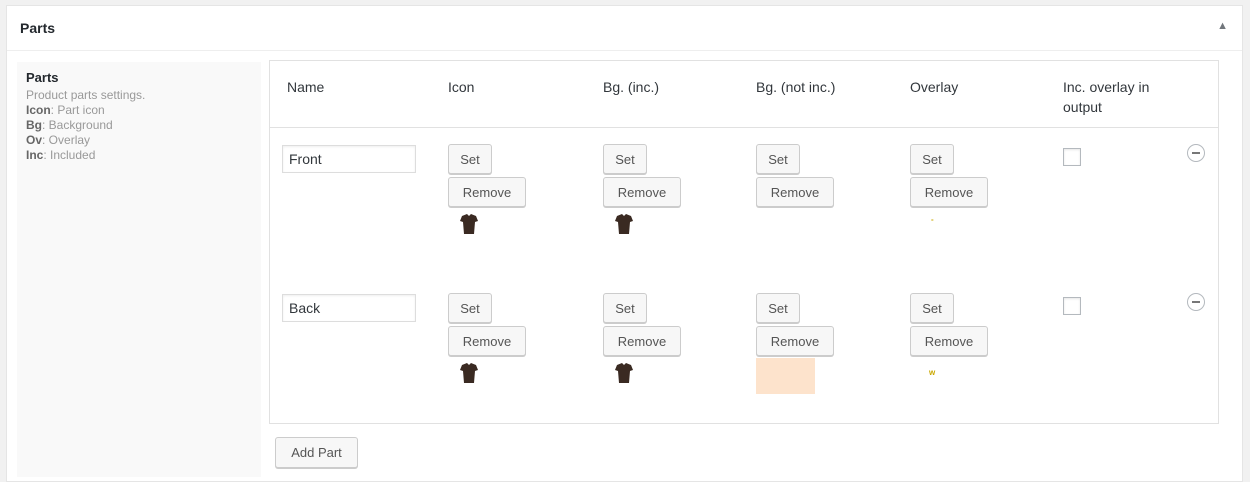 The width and height of the screenshot is (1250, 482). Describe the element at coordinates (86, 95) in the screenshot. I see `sidebar-subtitle: Product parts settings.` at that location.